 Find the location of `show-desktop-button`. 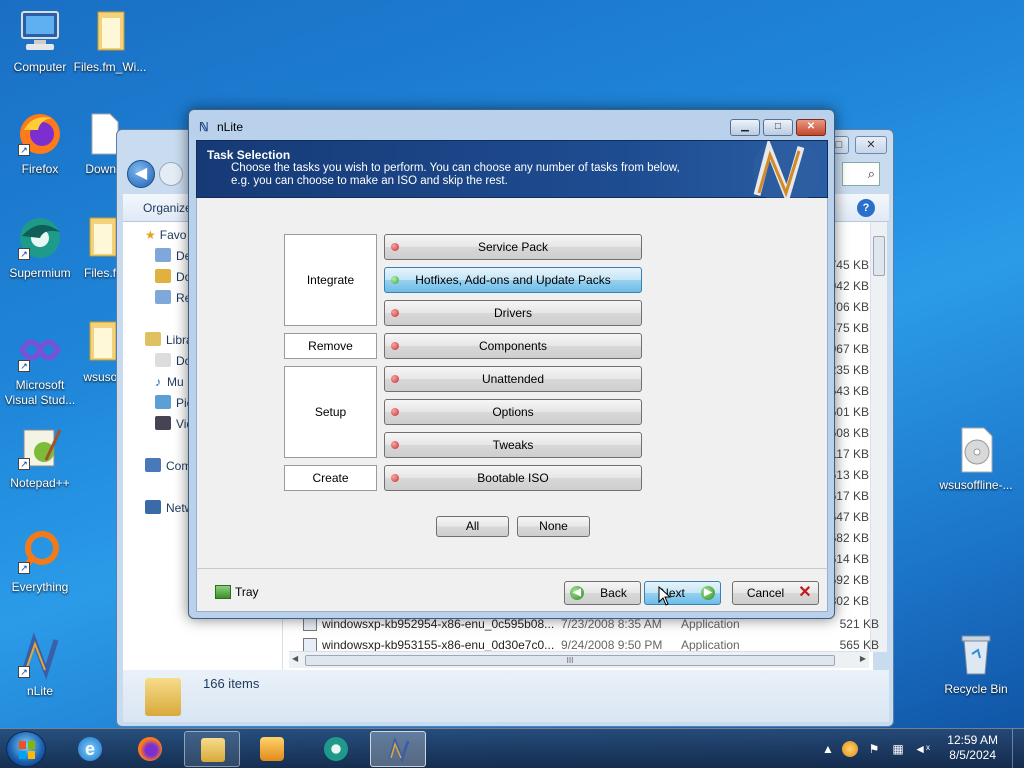

show-desktop-button is located at coordinates (1018, 748).